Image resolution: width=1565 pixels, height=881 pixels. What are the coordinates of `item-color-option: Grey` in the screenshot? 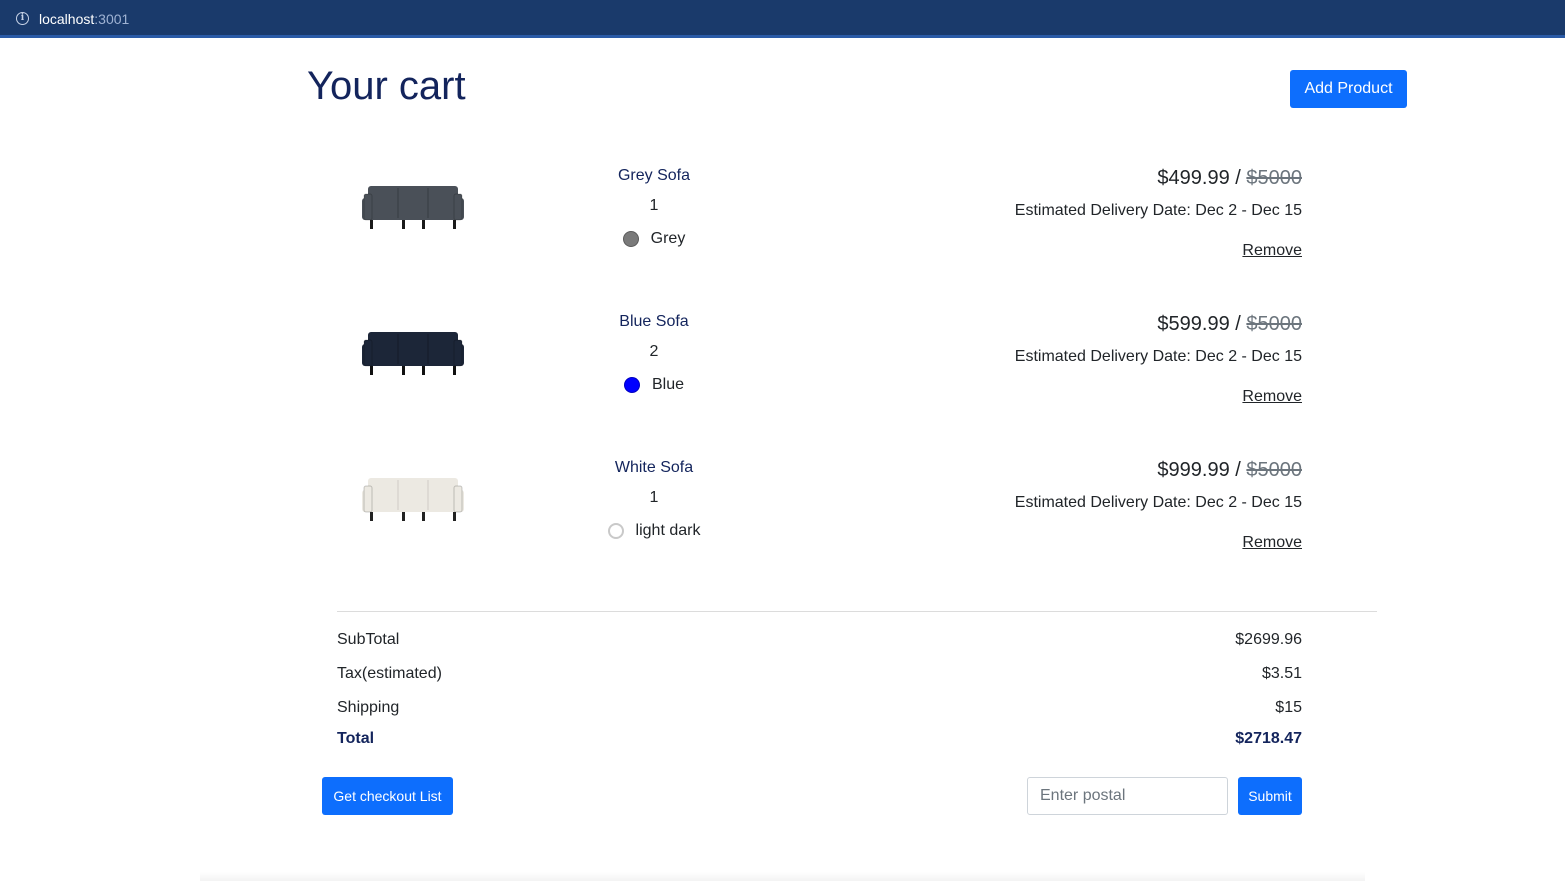 It's located at (654, 239).